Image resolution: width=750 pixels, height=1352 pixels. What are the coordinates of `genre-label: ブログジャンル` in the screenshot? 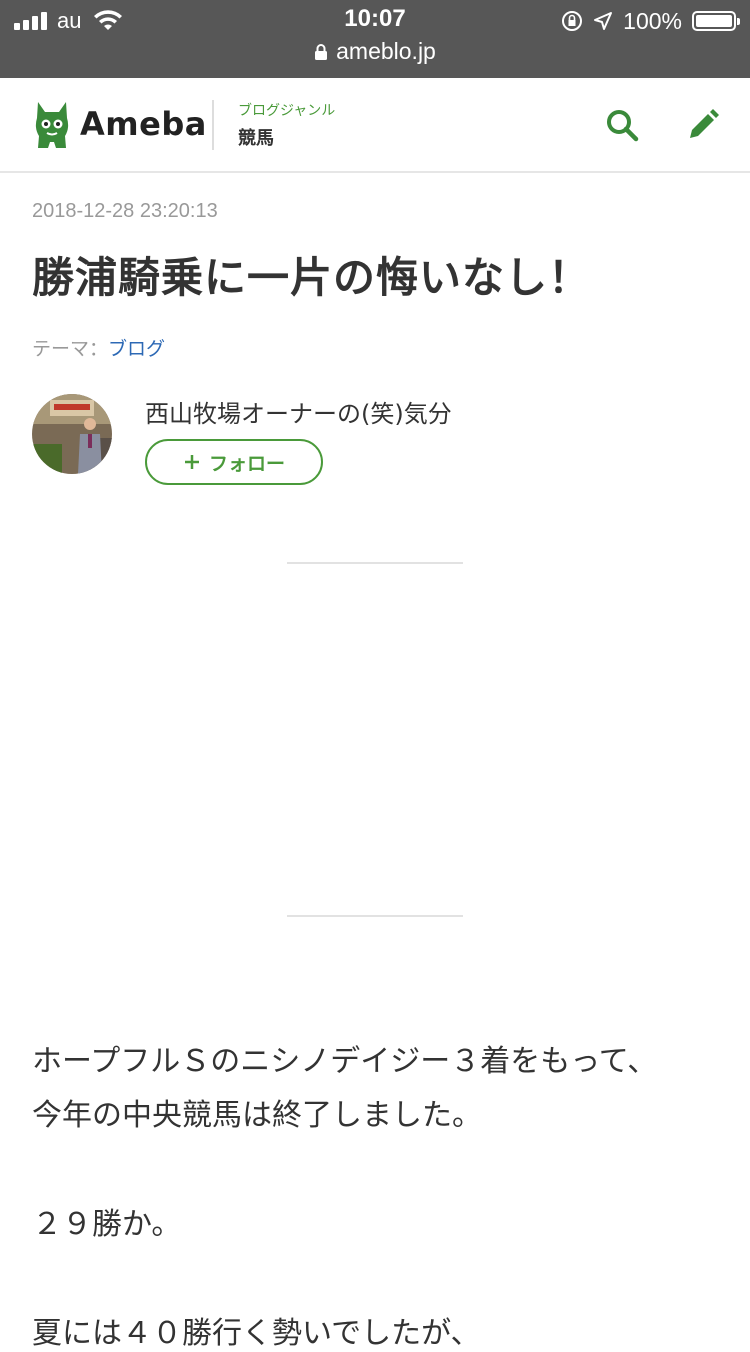 It's located at (287, 111).